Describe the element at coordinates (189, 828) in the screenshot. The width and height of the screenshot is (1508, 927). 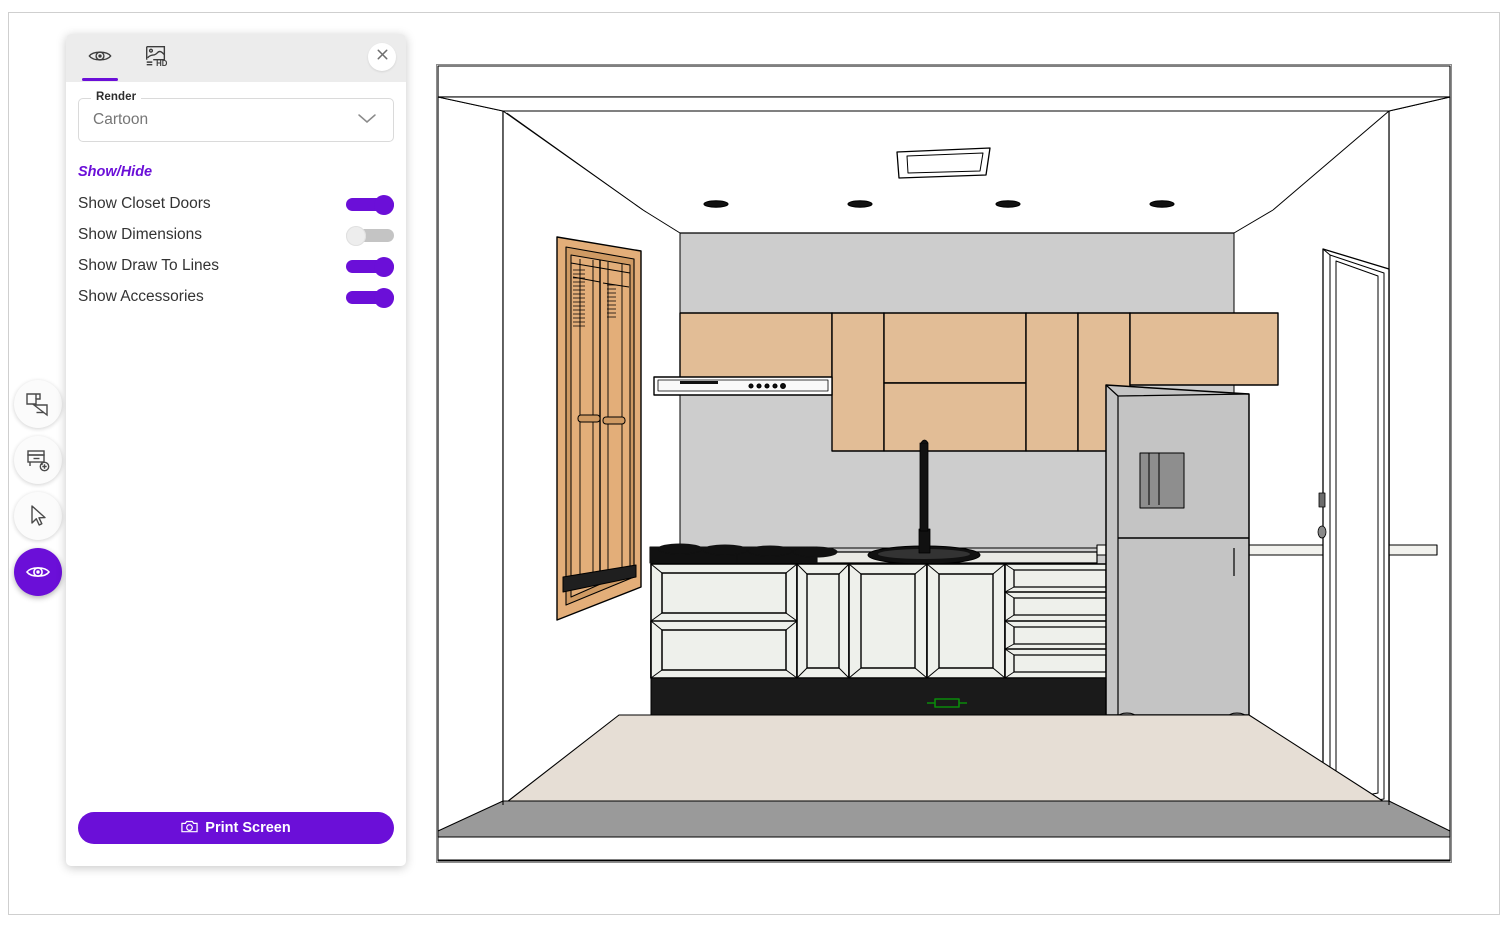
I see `camera-icon` at that location.